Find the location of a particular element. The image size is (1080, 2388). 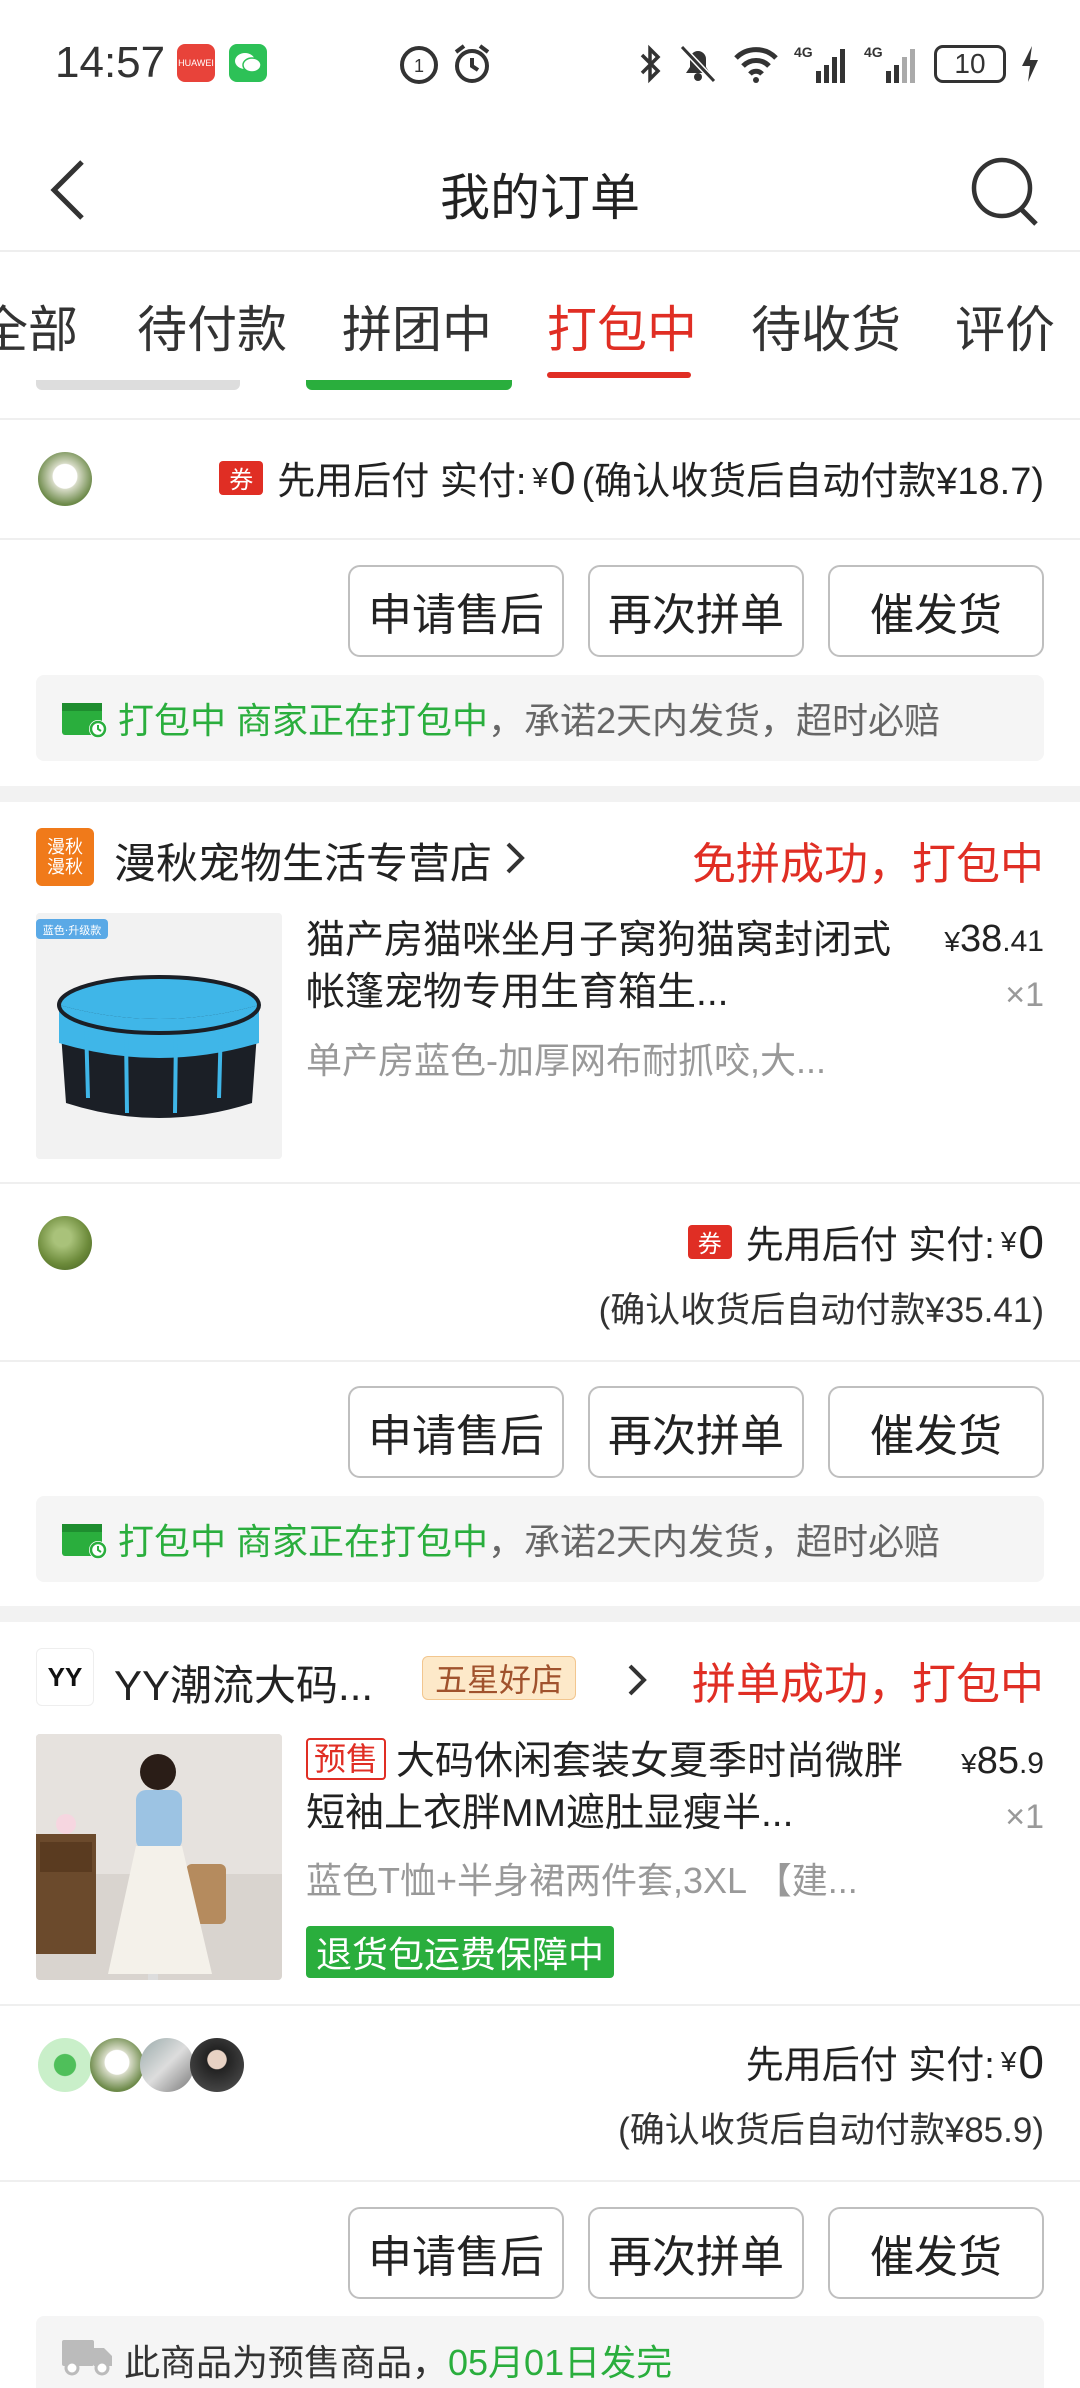

product-price: ¥38.41 is located at coordinates (994, 939).